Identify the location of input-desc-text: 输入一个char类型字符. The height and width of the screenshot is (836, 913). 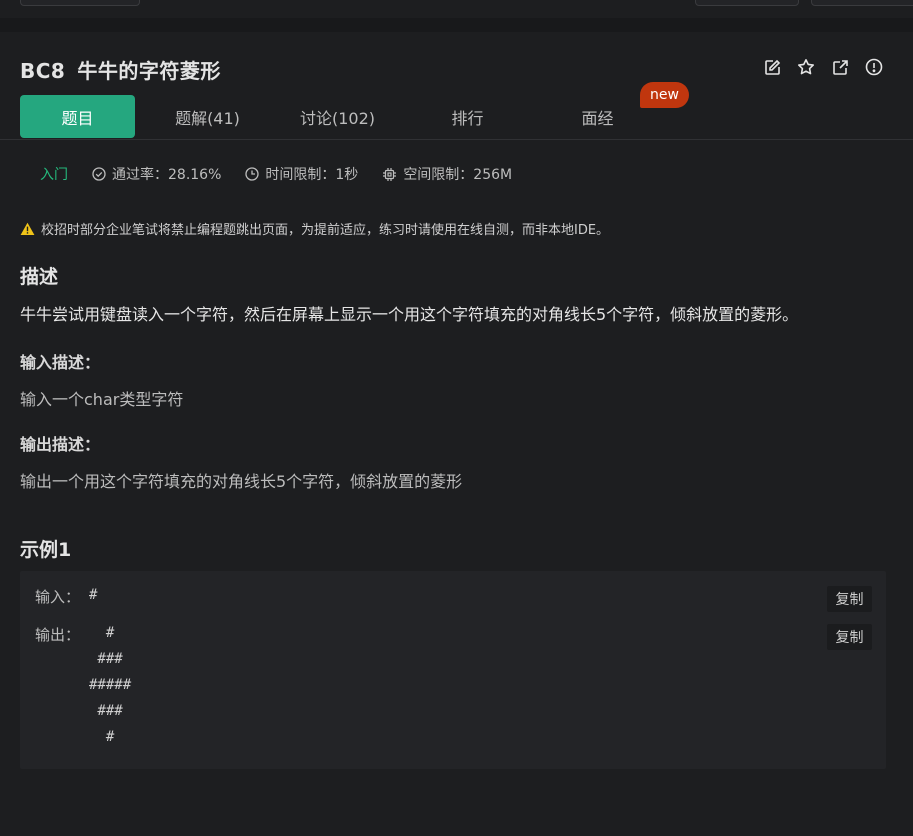
(102, 399).